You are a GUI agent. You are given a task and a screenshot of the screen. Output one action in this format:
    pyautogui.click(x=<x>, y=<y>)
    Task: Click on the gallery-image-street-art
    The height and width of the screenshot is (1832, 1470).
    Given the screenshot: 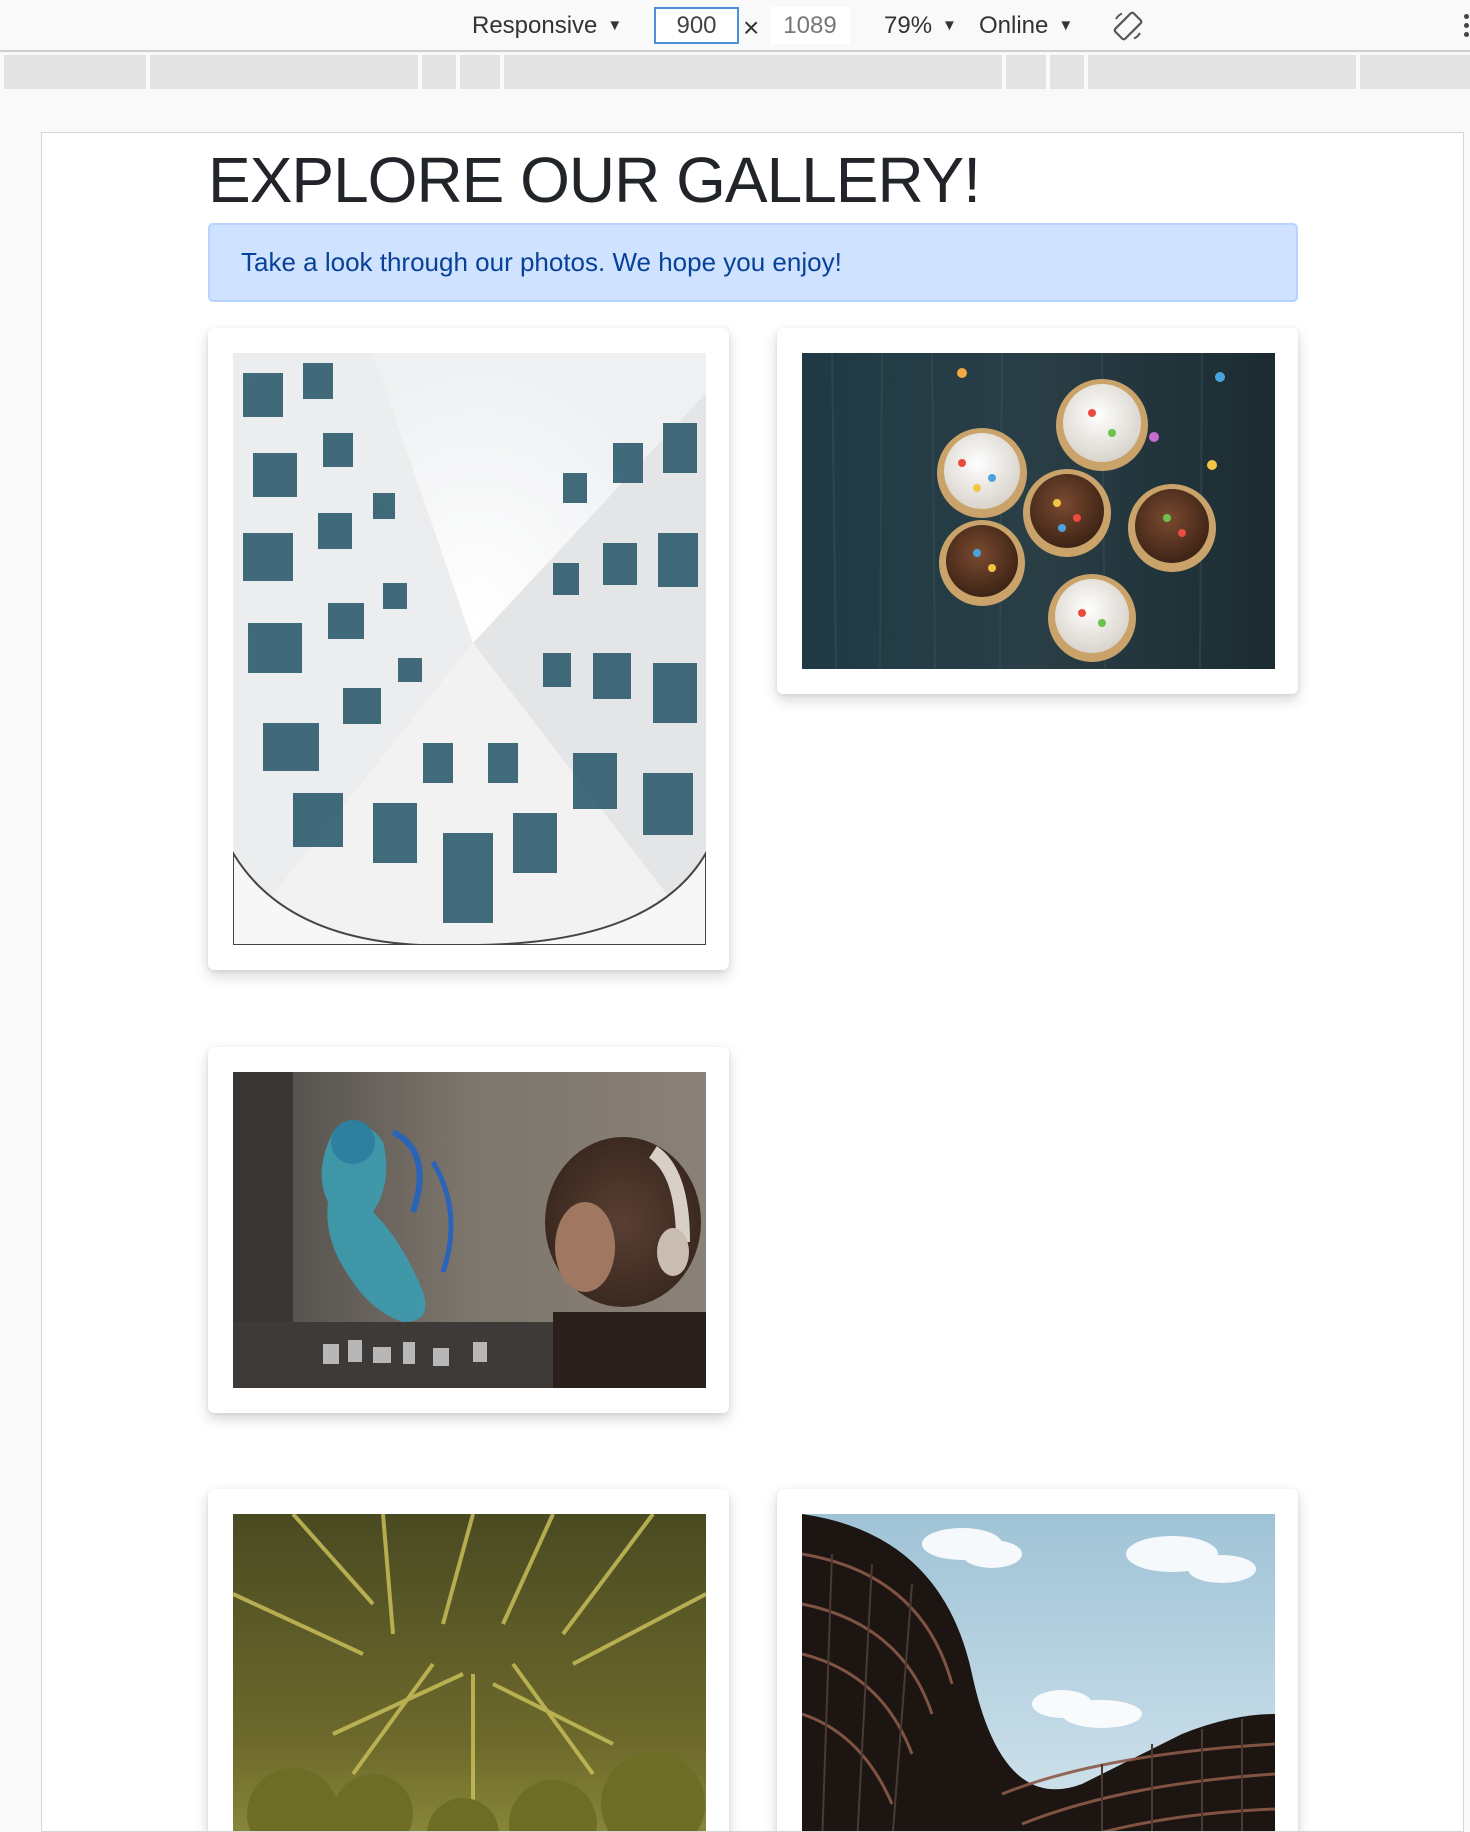 What is the action you would take?
    pyautogui.click(x=469, y=1230)
    